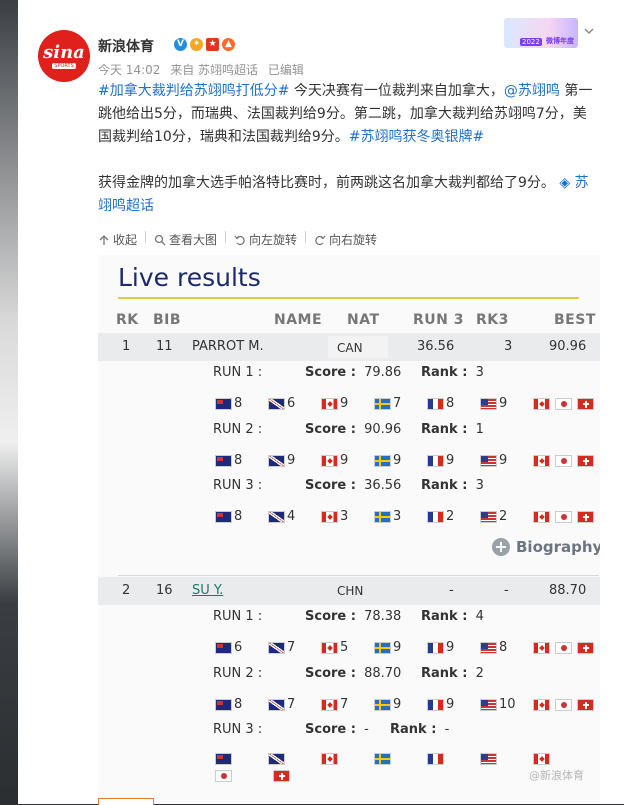 Image resolution: width=624 pixels, height=805 pixels. I want to click on image-toolbar: 收起 查看大图 向左旋转 向右旋转, so click(237, 239).